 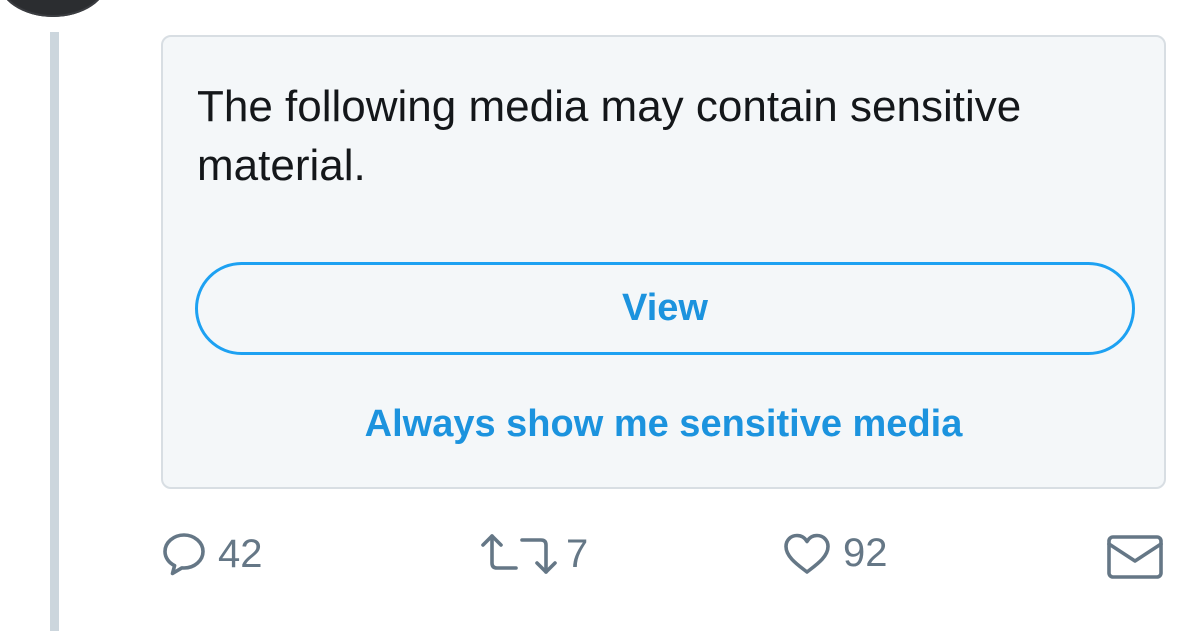 I want to click on avatar, so click(x=54, y=8).